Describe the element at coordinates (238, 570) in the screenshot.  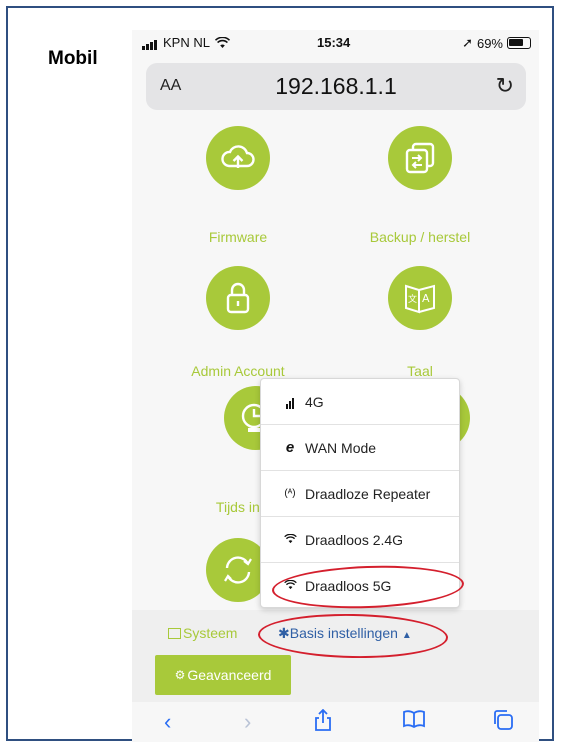
I see `refresh-icon` at that location.